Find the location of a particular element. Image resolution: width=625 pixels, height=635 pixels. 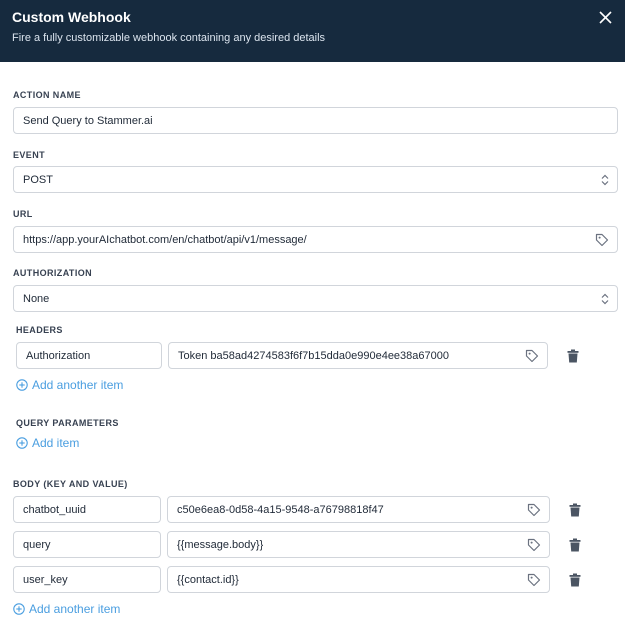

url-label: URL is located at coordinates (23, 214).